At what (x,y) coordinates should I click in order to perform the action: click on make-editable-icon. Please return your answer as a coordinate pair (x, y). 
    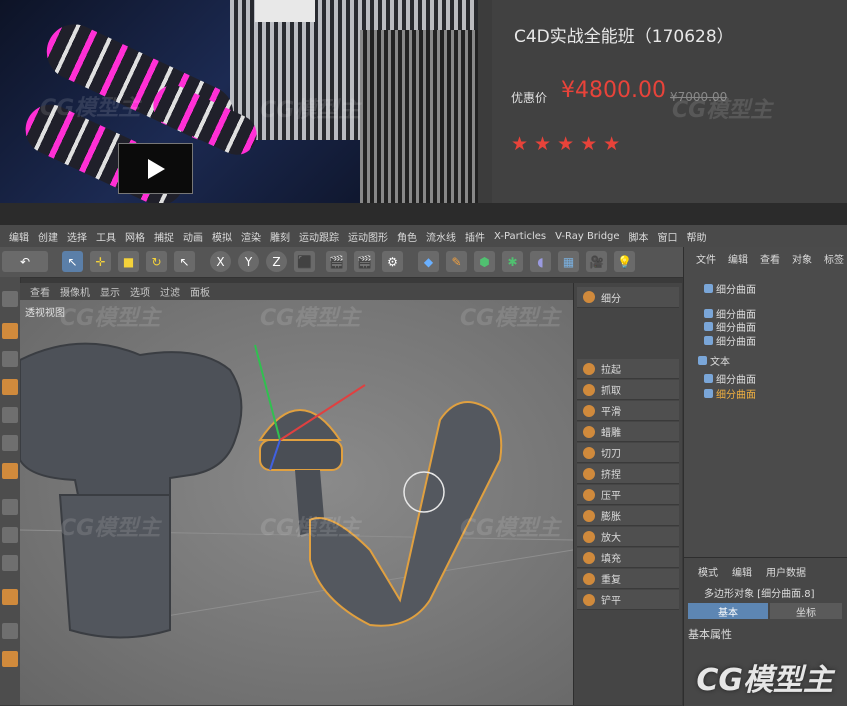
    Looking at the image, I should click on (10, 299).